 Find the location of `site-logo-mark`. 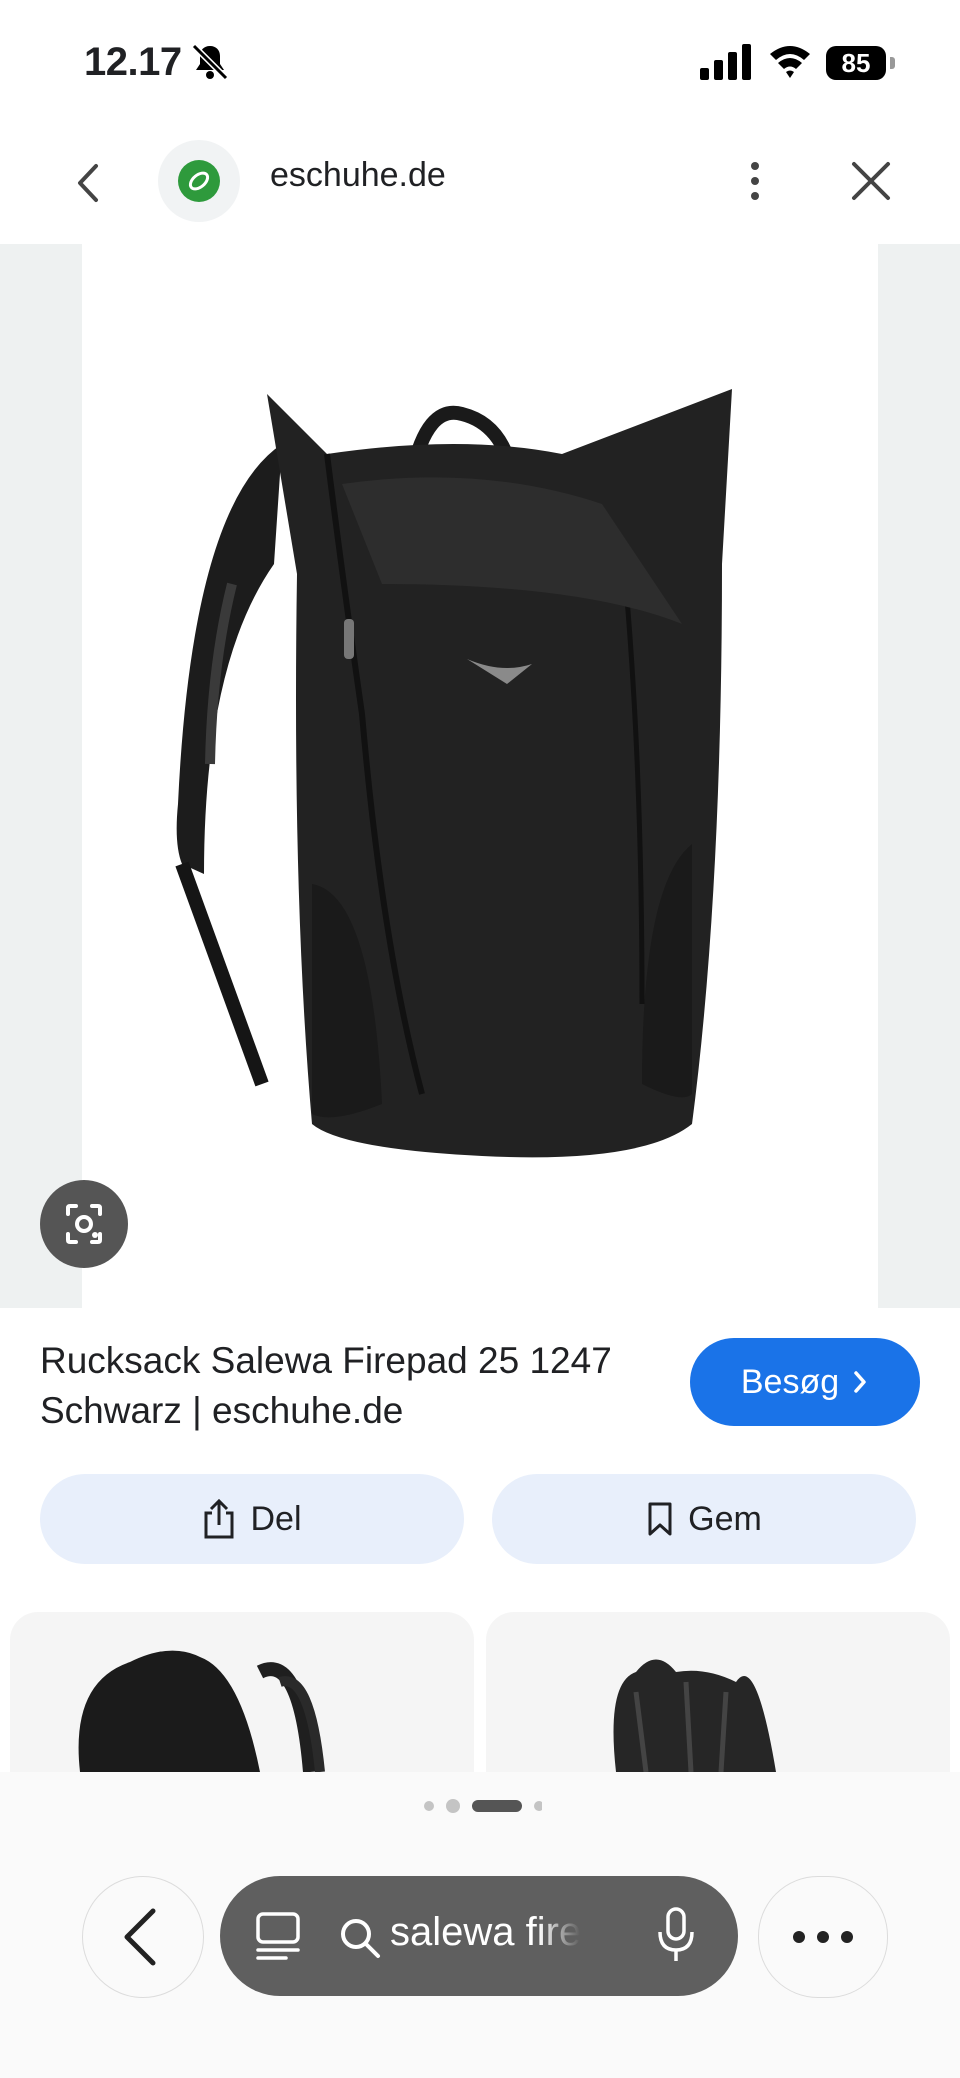

site-logo-mark is located at coordinates (199, 181).